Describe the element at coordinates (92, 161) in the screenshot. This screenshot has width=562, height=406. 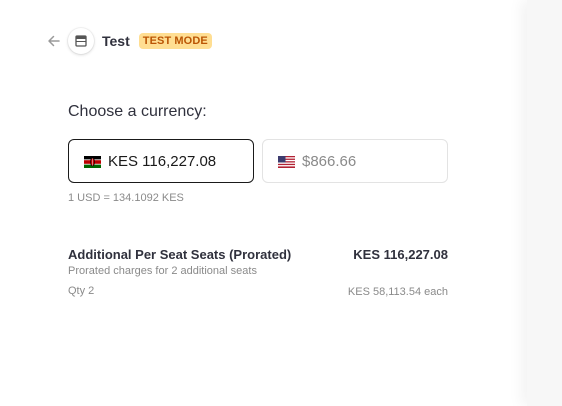
I see `kenya-flag-icon` at that location.